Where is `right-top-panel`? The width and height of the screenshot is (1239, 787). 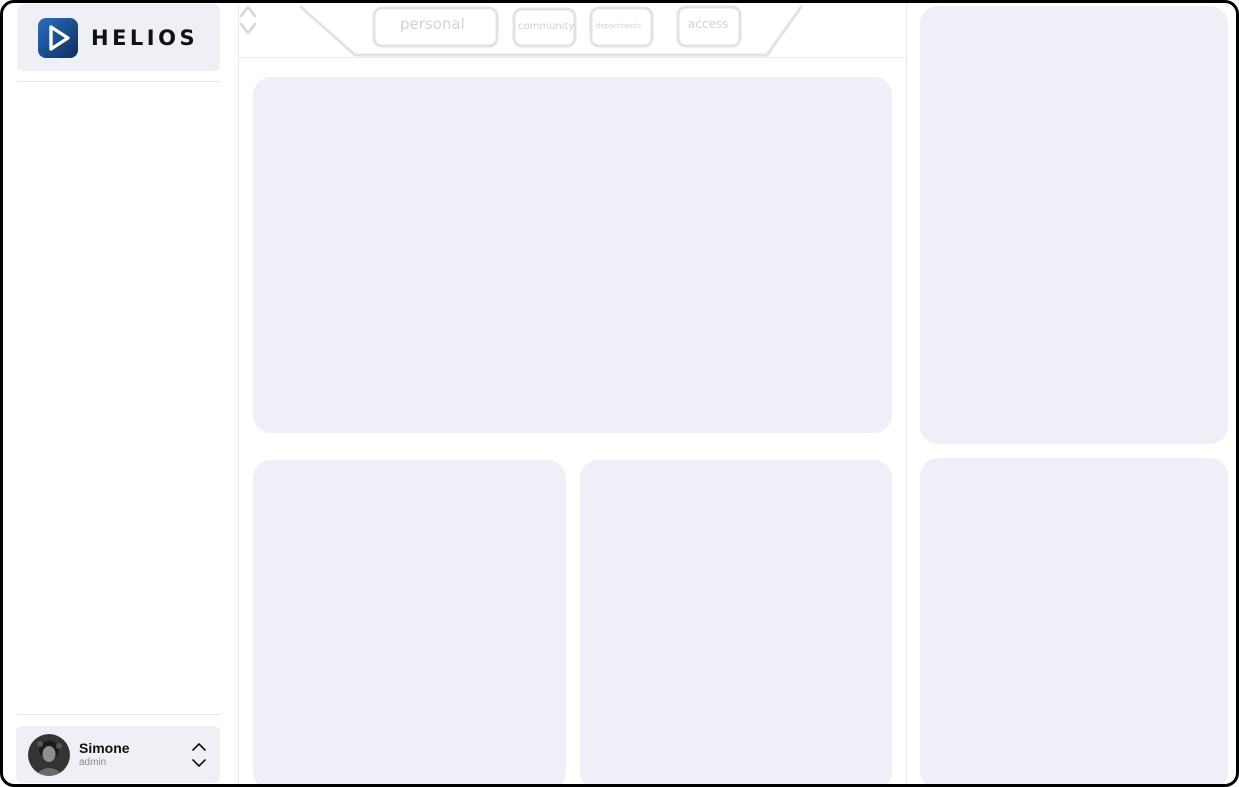
right-top-panel is located at coordinates (1074, 225).